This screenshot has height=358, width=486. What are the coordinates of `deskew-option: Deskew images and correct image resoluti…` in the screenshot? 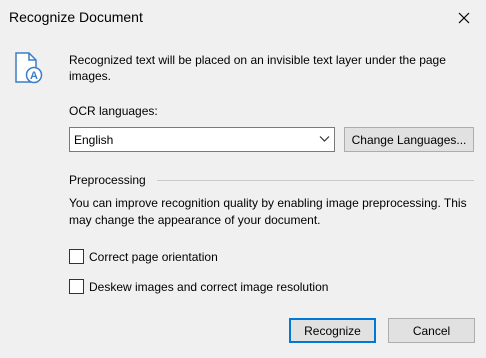 It's located at (198, 286).